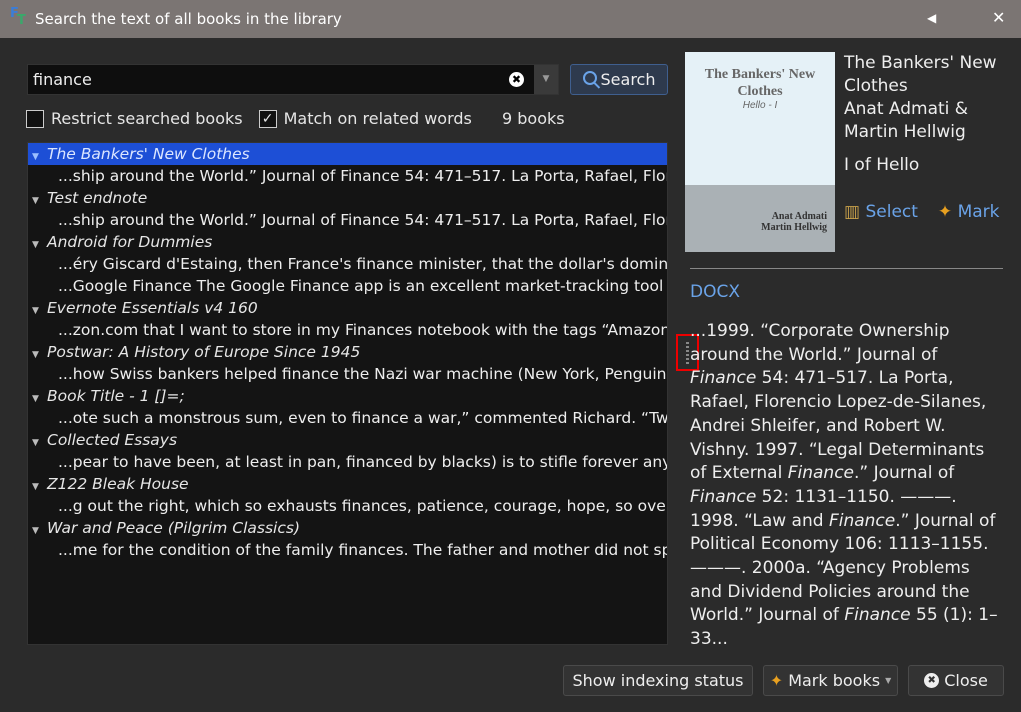 The image size is (1021, 712). I want to click on book-title: Evernote Essentials v4 160, so click(152, 308).